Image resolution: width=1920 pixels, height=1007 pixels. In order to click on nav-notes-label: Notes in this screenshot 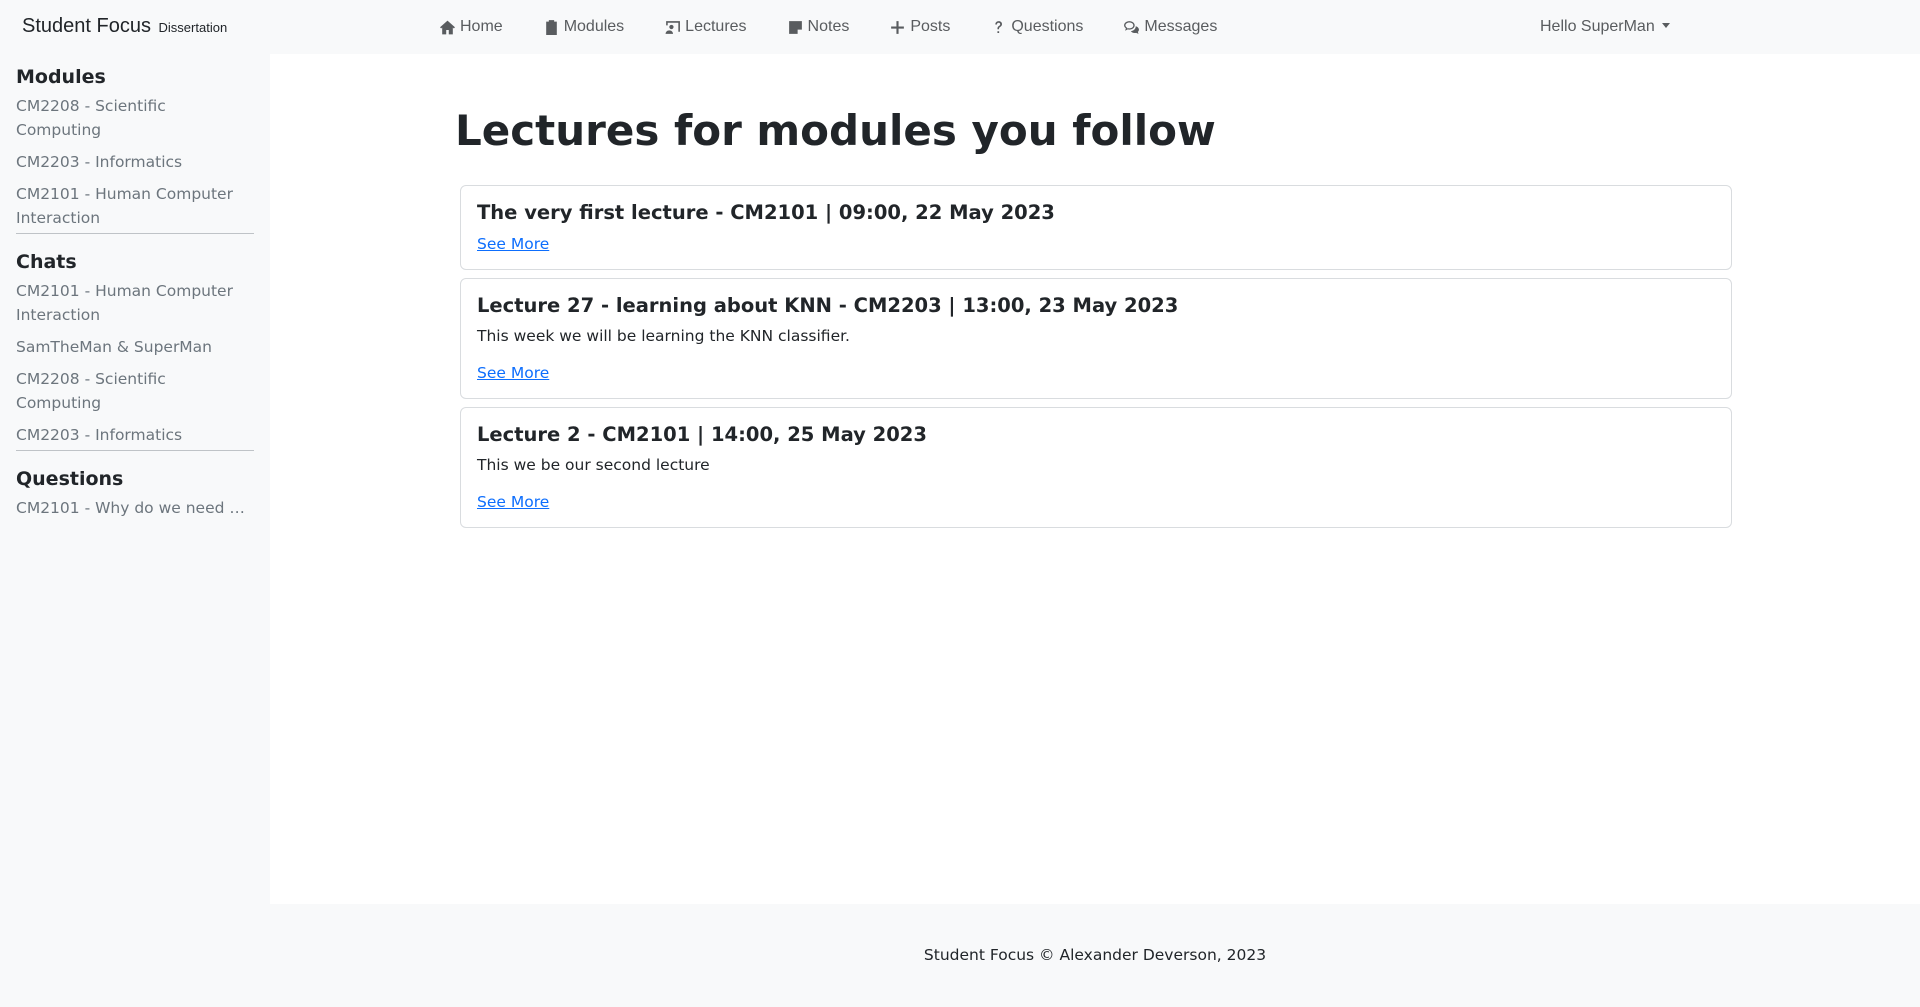, I will do `click(828, 26)`.